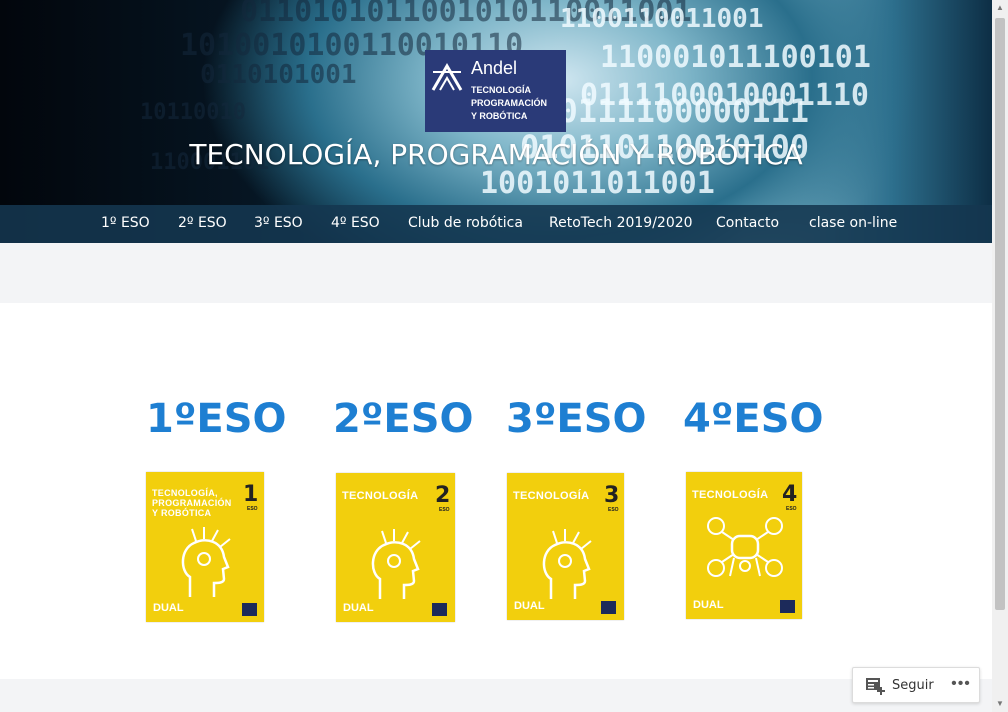  Describe the element at coordinates (875, 686) in the screenshot. I see `reader-follow-icon` at that location.